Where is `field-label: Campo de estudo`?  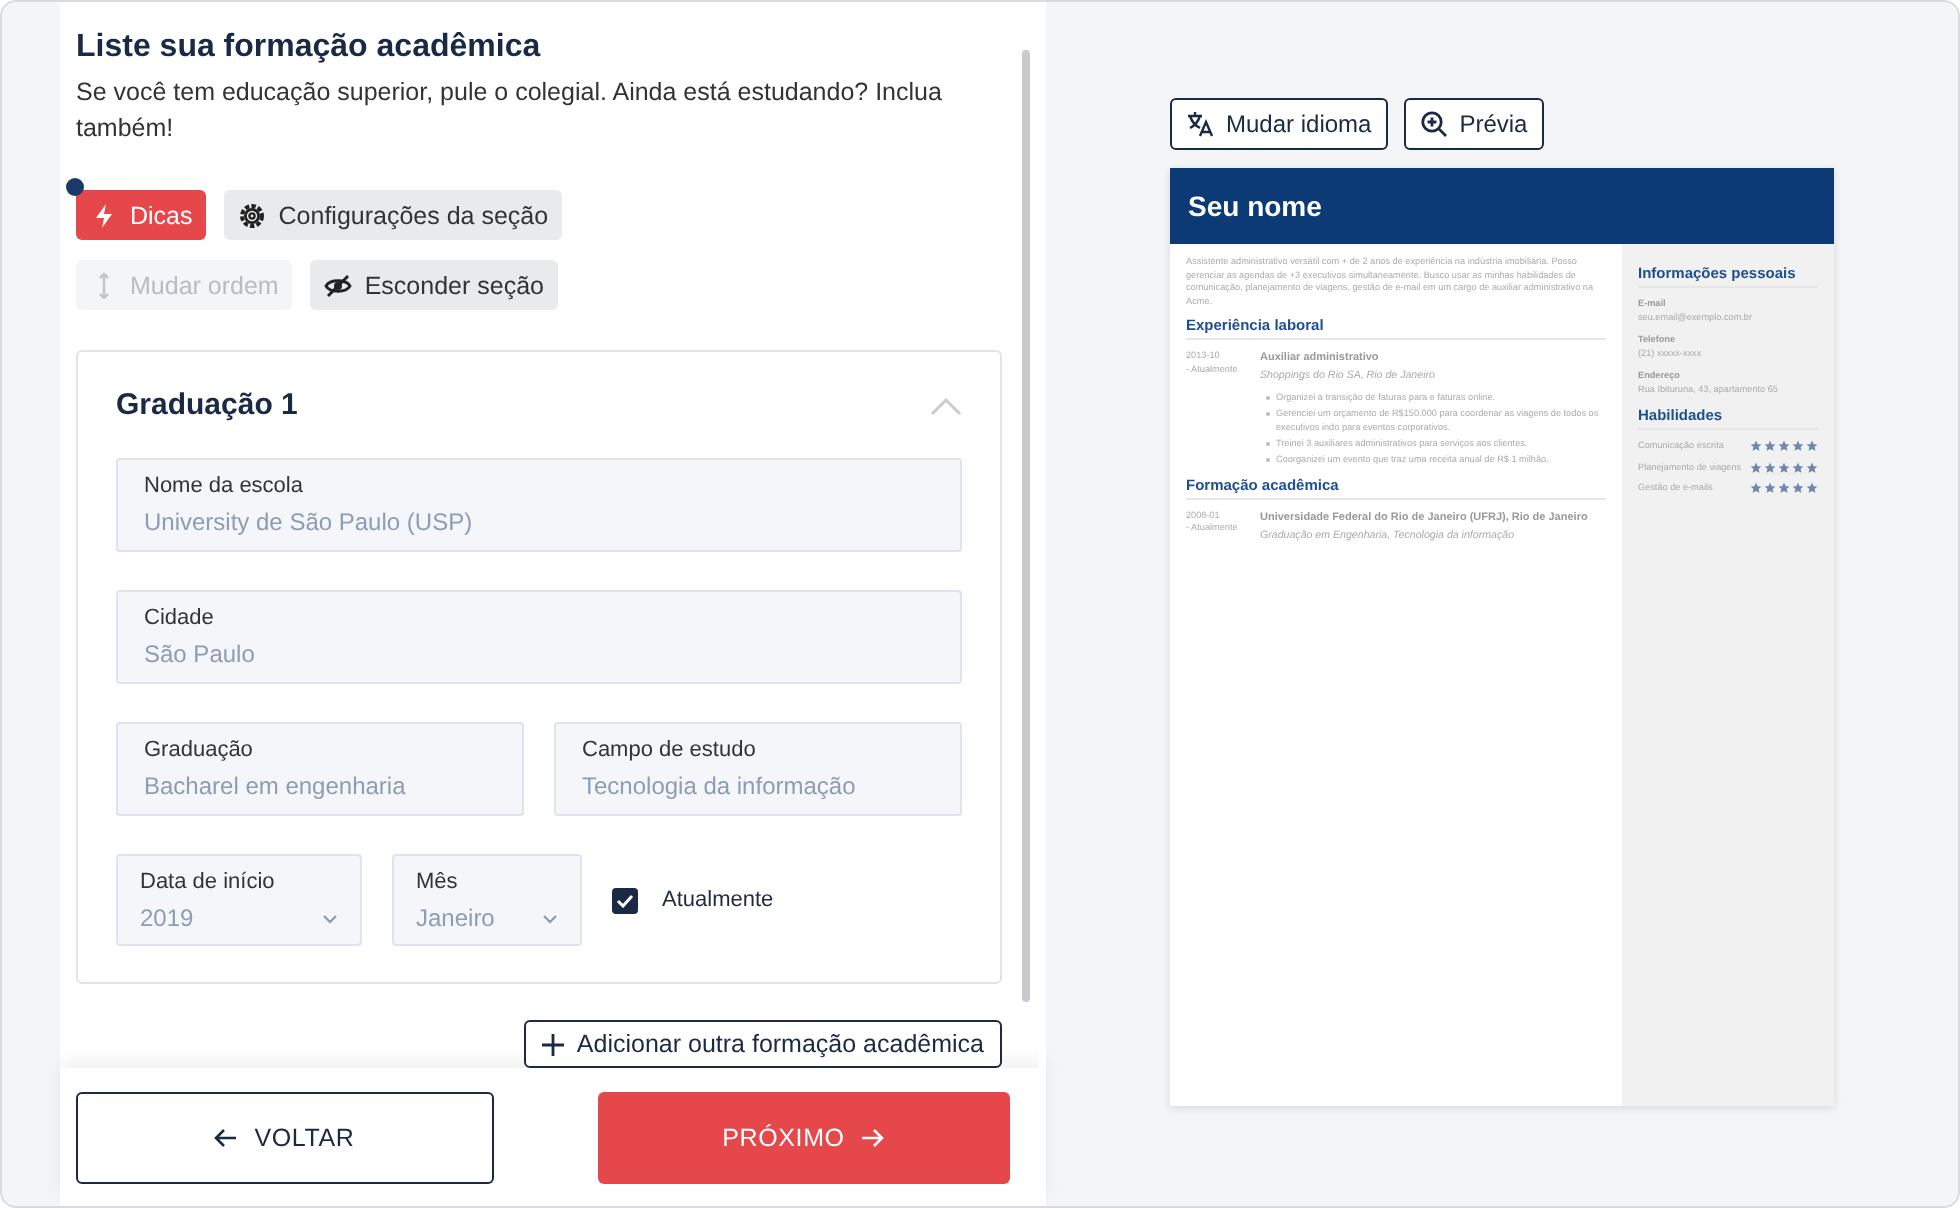
field-label: Campo de estudo is located at coordinates (670, 750).